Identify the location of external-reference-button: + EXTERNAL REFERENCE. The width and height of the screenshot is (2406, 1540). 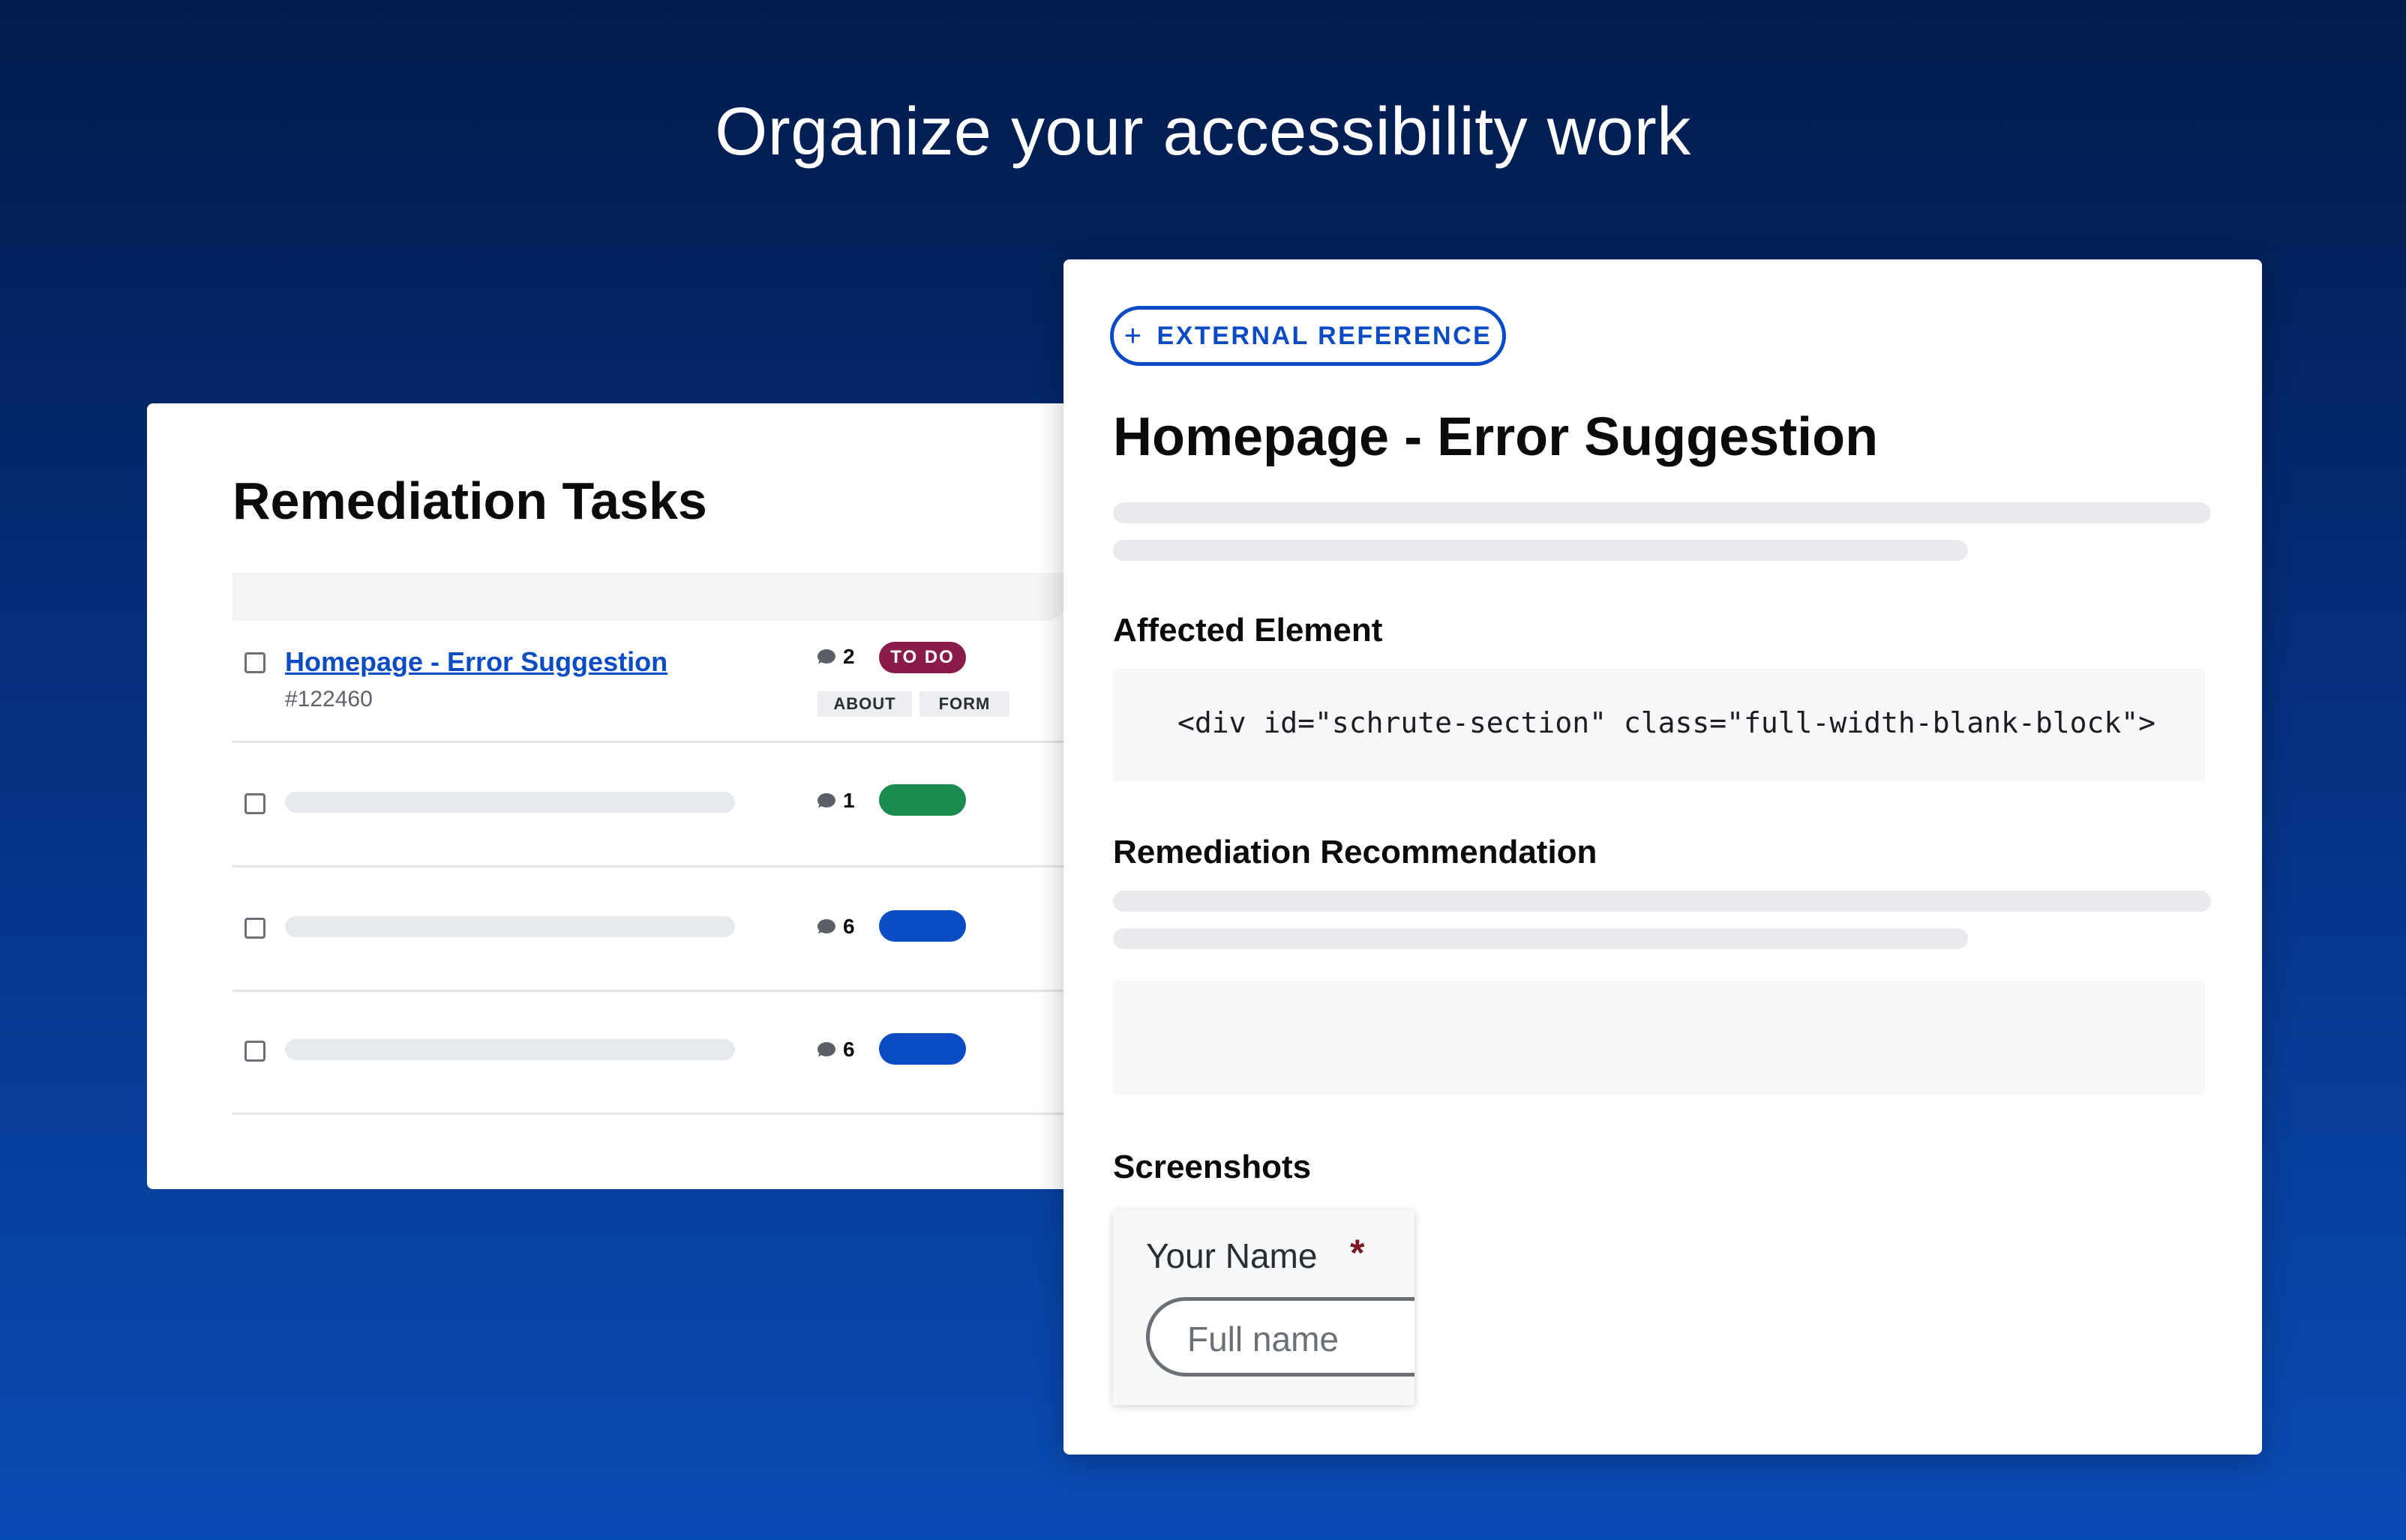
(1308, 336).